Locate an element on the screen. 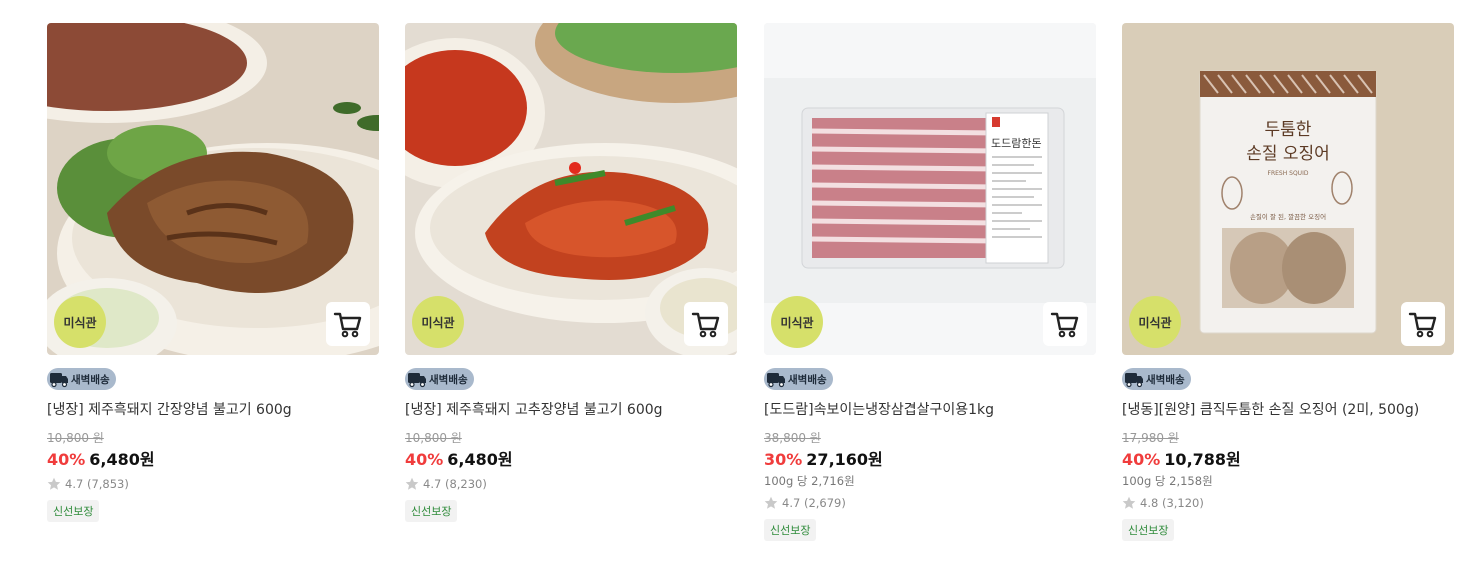 The width and height of the screenshot is (1470, 588). review-count: (3,120) is located at coordinates (1182, 503).